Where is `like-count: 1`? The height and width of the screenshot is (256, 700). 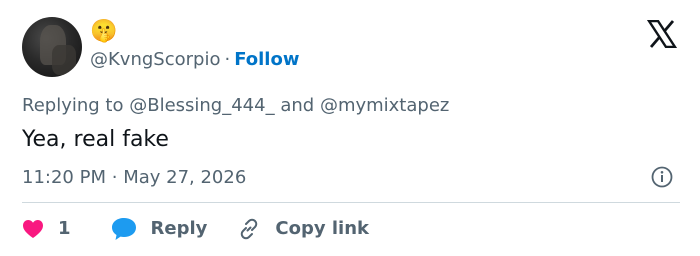 like-count: 1 is located at coordinates (64, 228).